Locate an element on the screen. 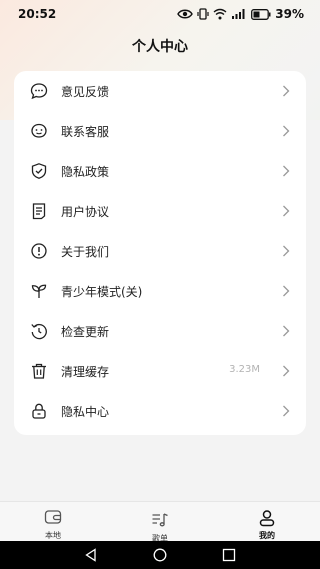  bottom-nav: 本地 歌单 我的 is located at coordinates (160, 523).